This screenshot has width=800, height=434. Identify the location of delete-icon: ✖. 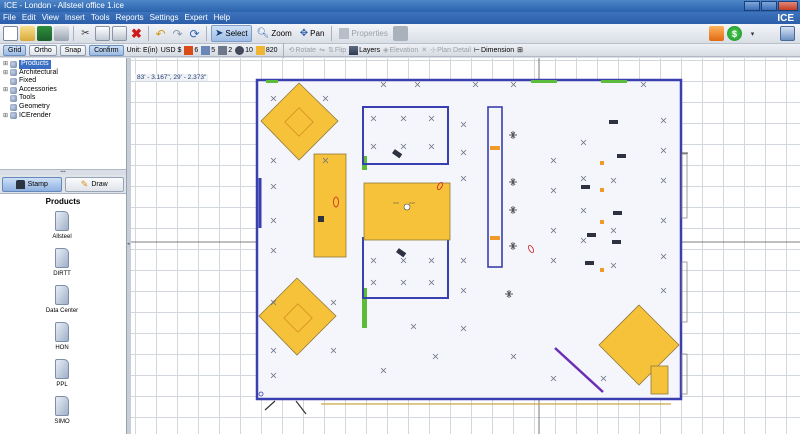
(136, 33).